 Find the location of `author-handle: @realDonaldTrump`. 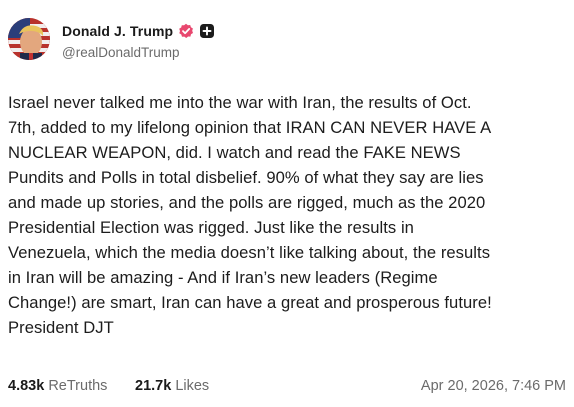

author-handle: @realDonaldTrump is located at coordinates (121, 52).